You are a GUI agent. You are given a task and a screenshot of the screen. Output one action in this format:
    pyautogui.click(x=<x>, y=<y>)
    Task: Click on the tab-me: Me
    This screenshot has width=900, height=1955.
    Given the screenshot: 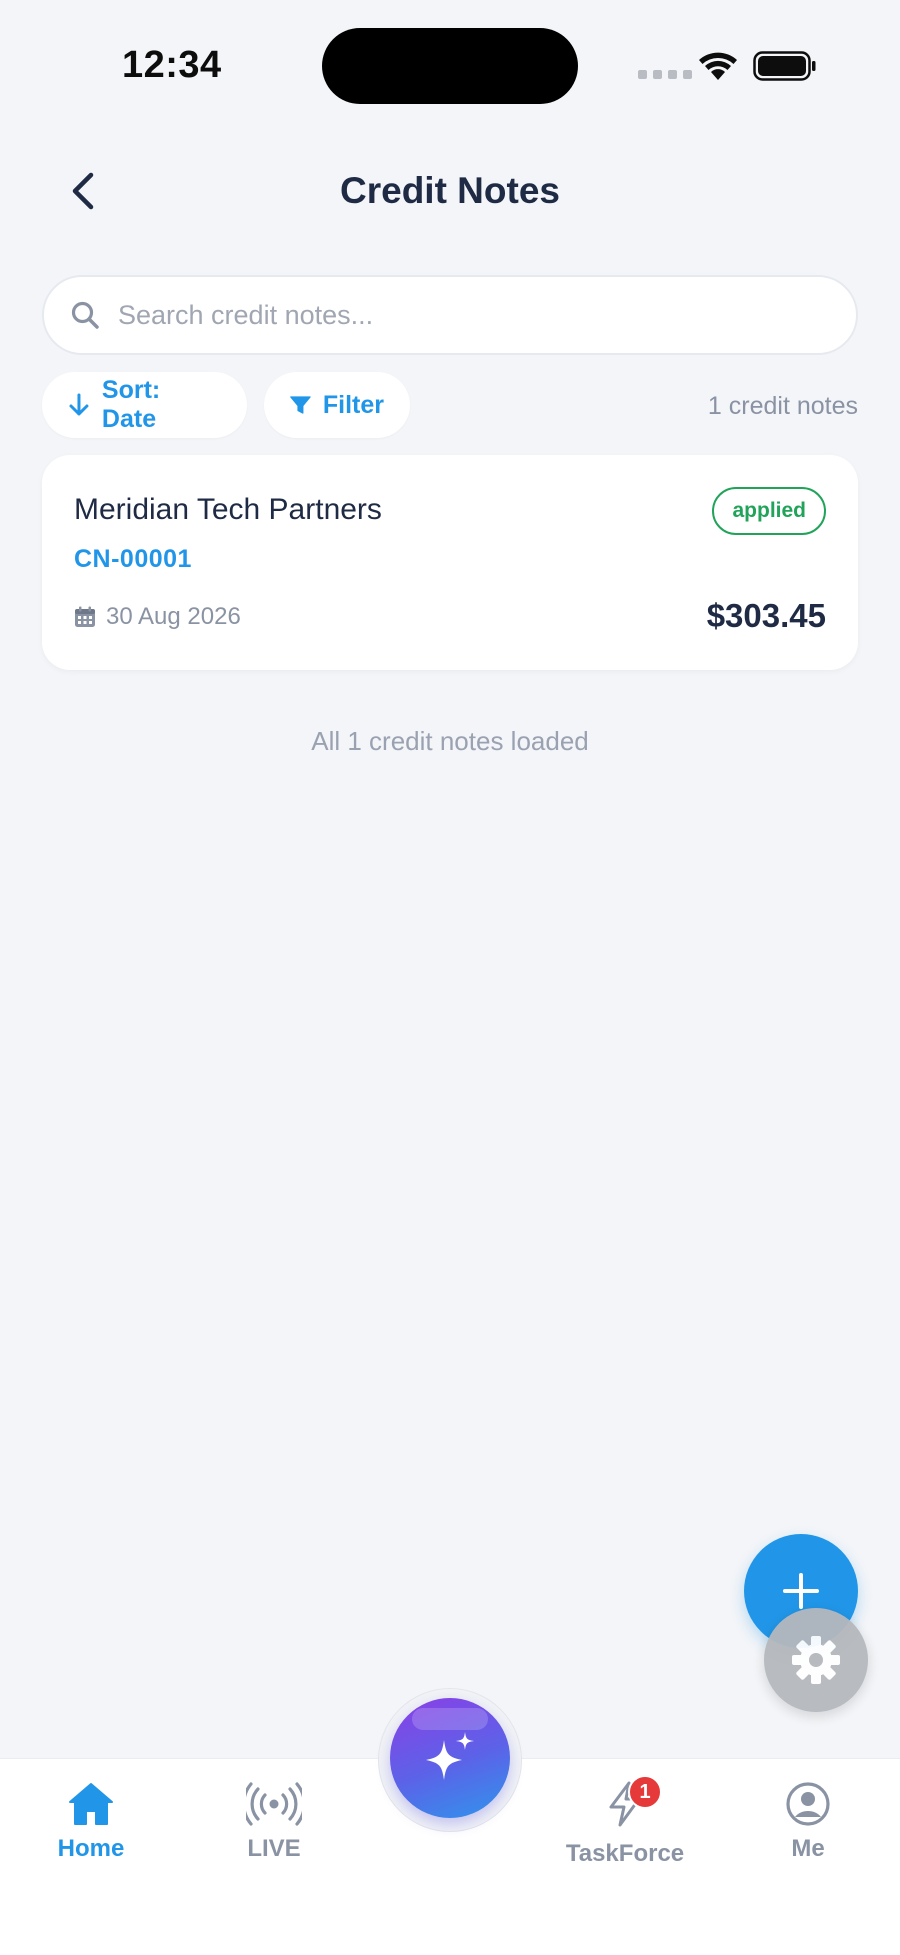 What is the action you would take?
    pyautogui.click(x=808, y=1822)
    